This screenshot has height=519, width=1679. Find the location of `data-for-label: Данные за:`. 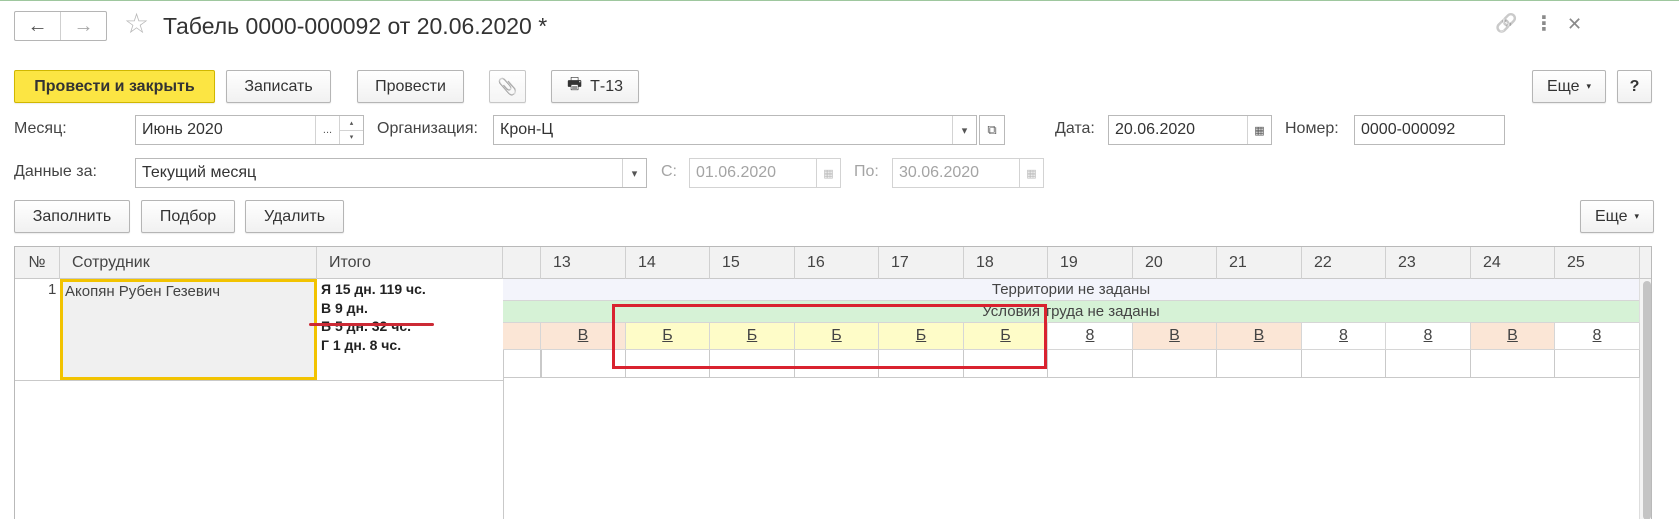

data-for-label: Данные за: is located at coordinates (55, 171).